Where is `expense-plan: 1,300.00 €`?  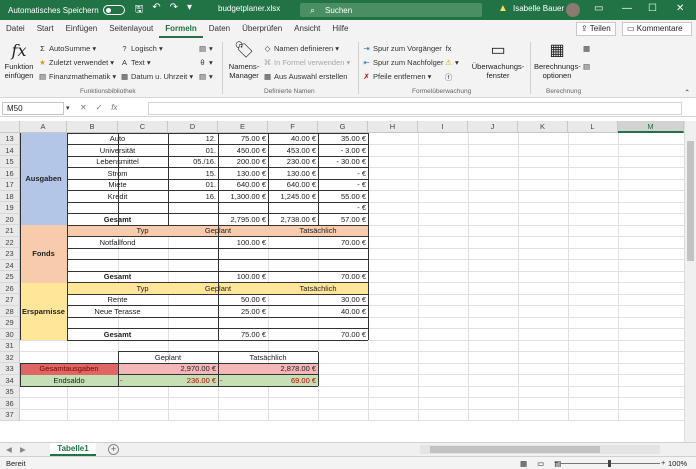 expense-plan: 1,300.00 € is located at coordinates (243, 197).